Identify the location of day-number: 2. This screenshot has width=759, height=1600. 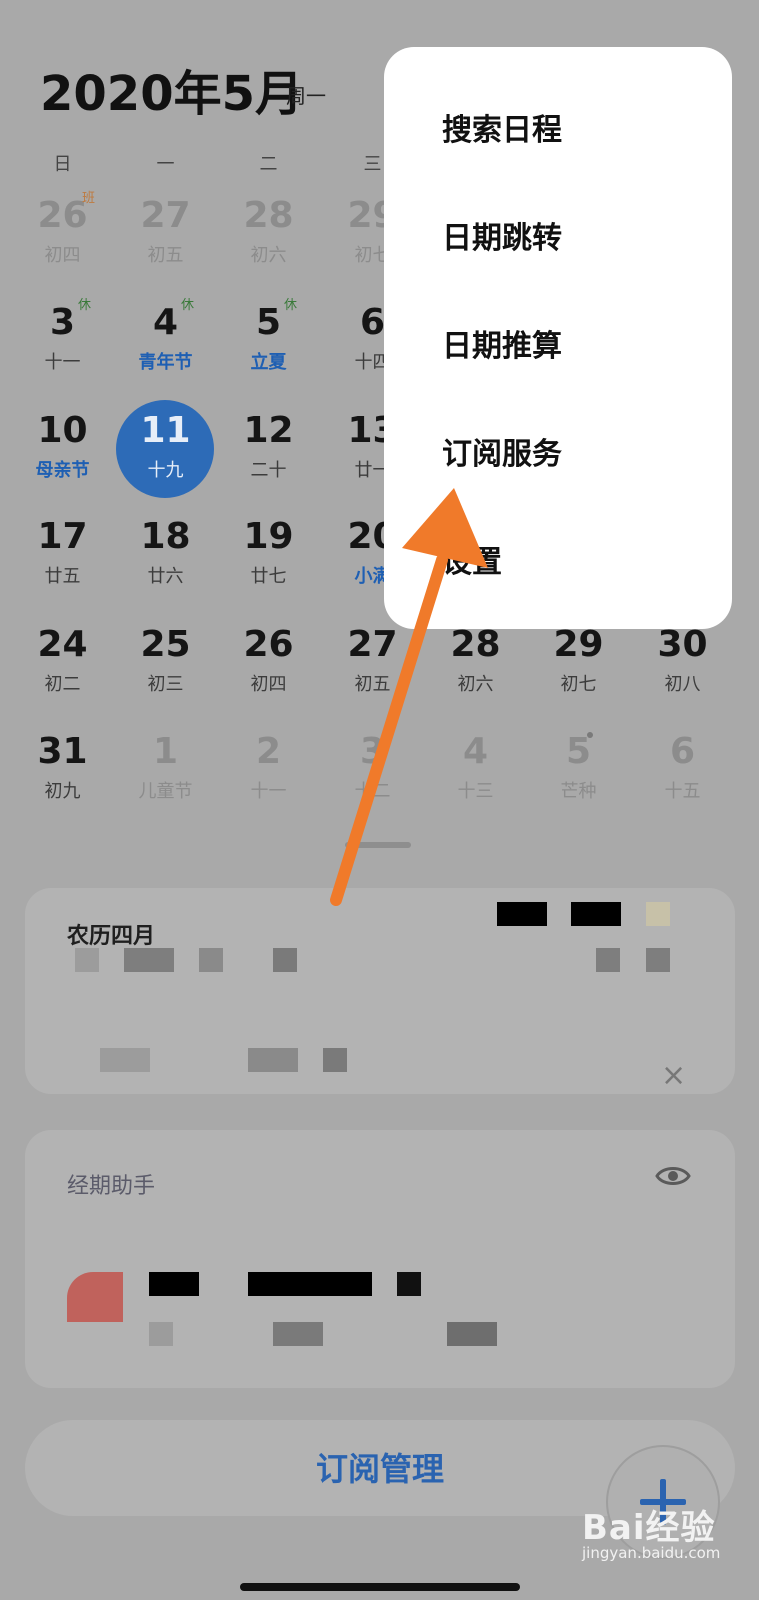
(268, 751).